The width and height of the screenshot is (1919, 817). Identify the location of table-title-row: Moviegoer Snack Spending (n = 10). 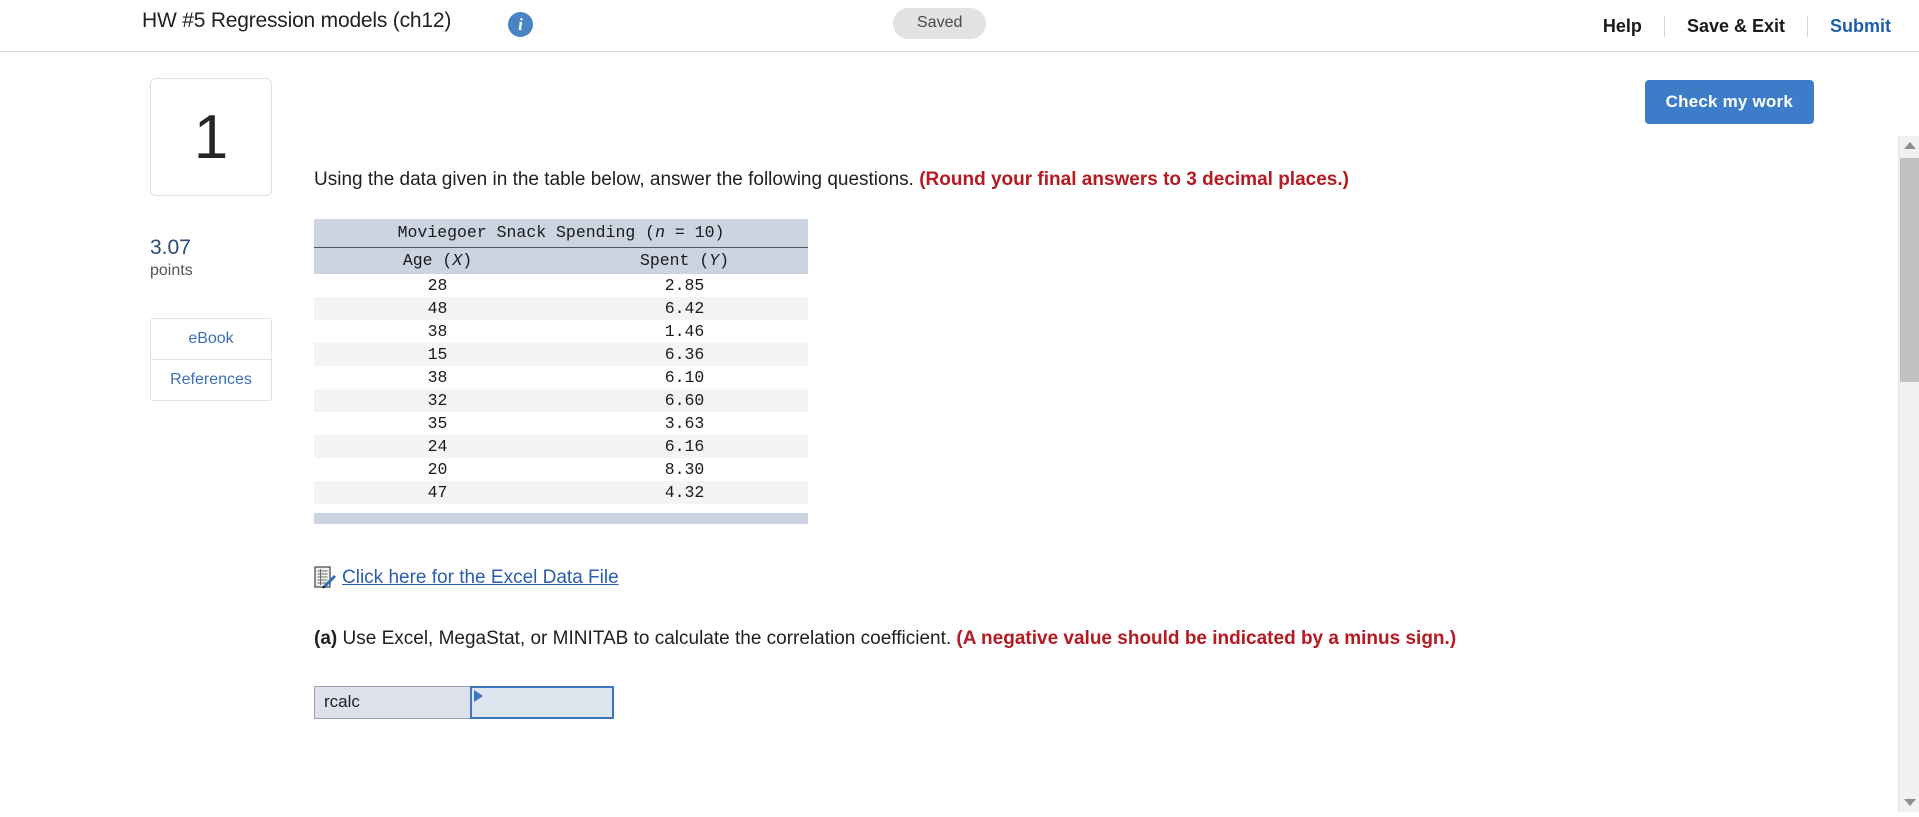
(561, 233).